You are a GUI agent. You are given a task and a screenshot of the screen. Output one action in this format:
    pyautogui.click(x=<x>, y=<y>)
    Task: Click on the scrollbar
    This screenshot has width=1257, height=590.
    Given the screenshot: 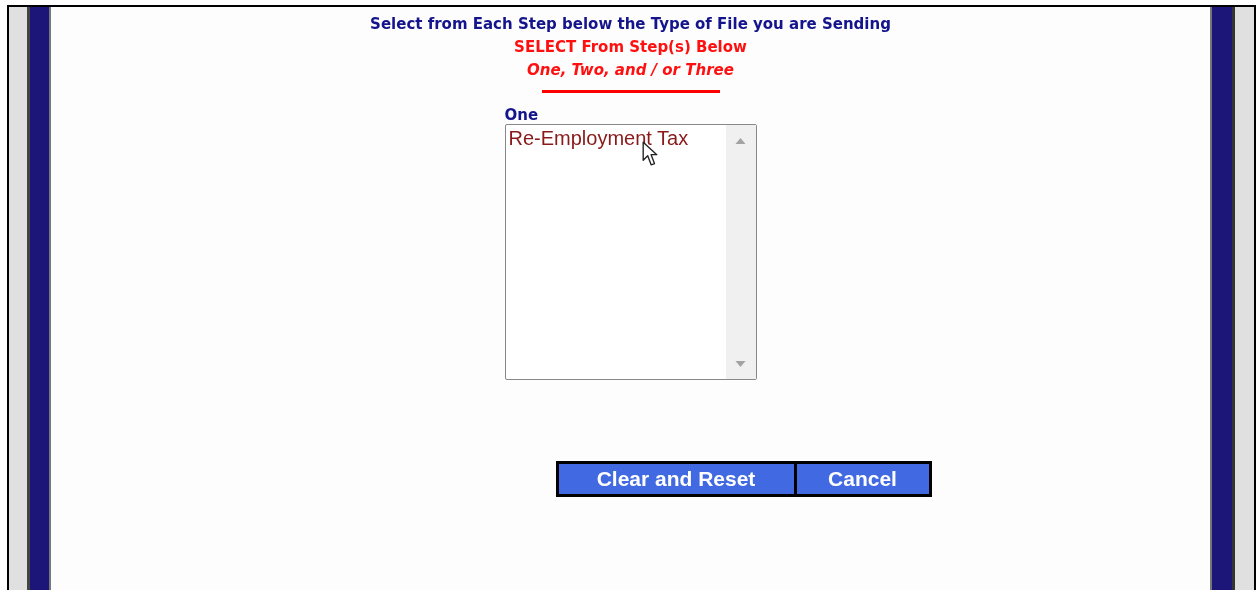 What is the action you would take?
    pyautogui.click(x=740, y=252)
    